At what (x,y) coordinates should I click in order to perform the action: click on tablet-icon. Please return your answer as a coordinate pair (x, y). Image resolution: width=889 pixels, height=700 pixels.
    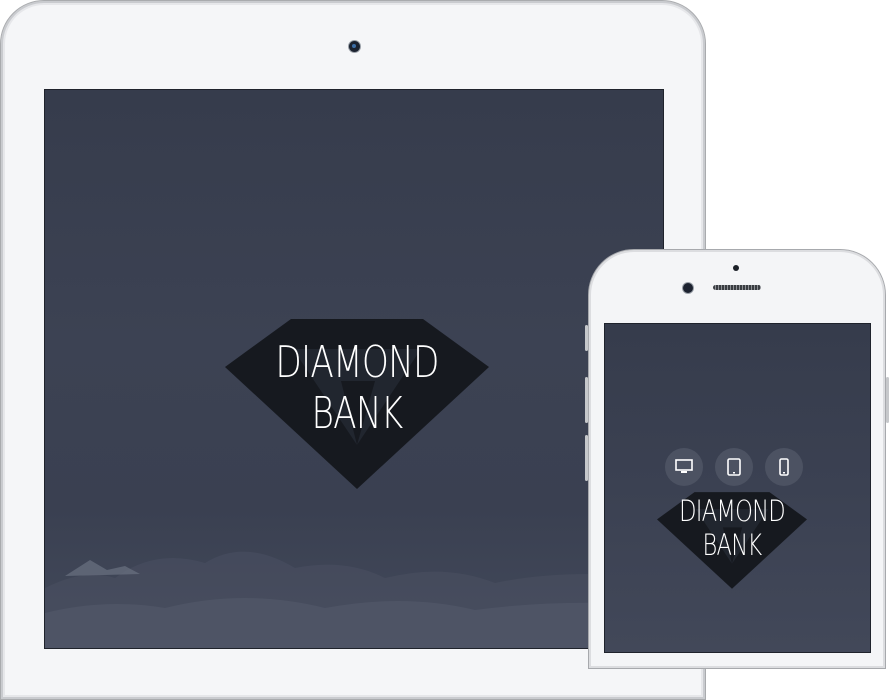
    Looking at the image, I should click on (734, 467).